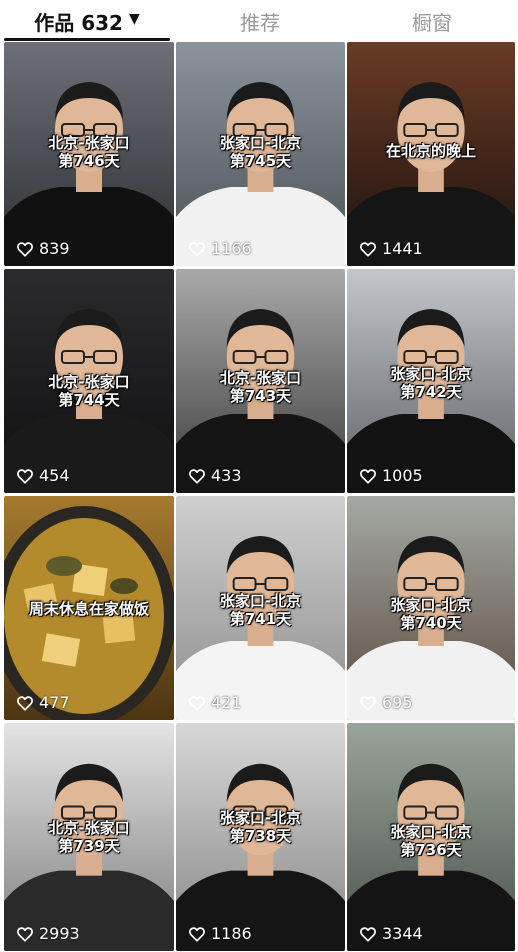 Image resolution: width=518 pixels, height=952 pixels. I want to click on caption-line: 第742天, so click(431, 392).